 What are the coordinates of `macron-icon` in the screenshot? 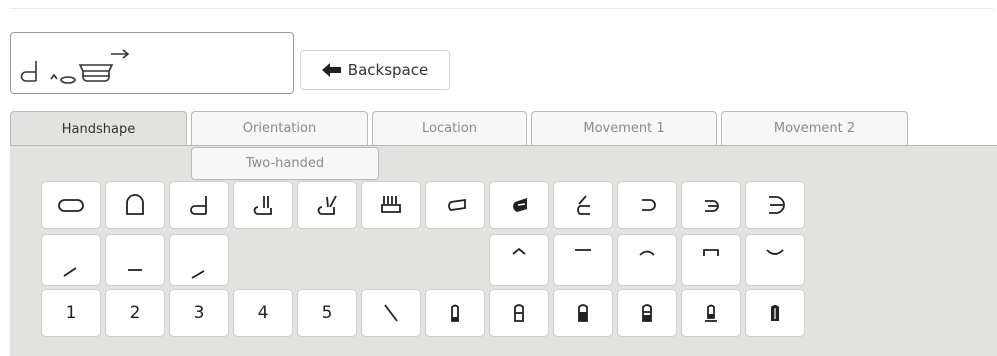 It's located at (583, 250).